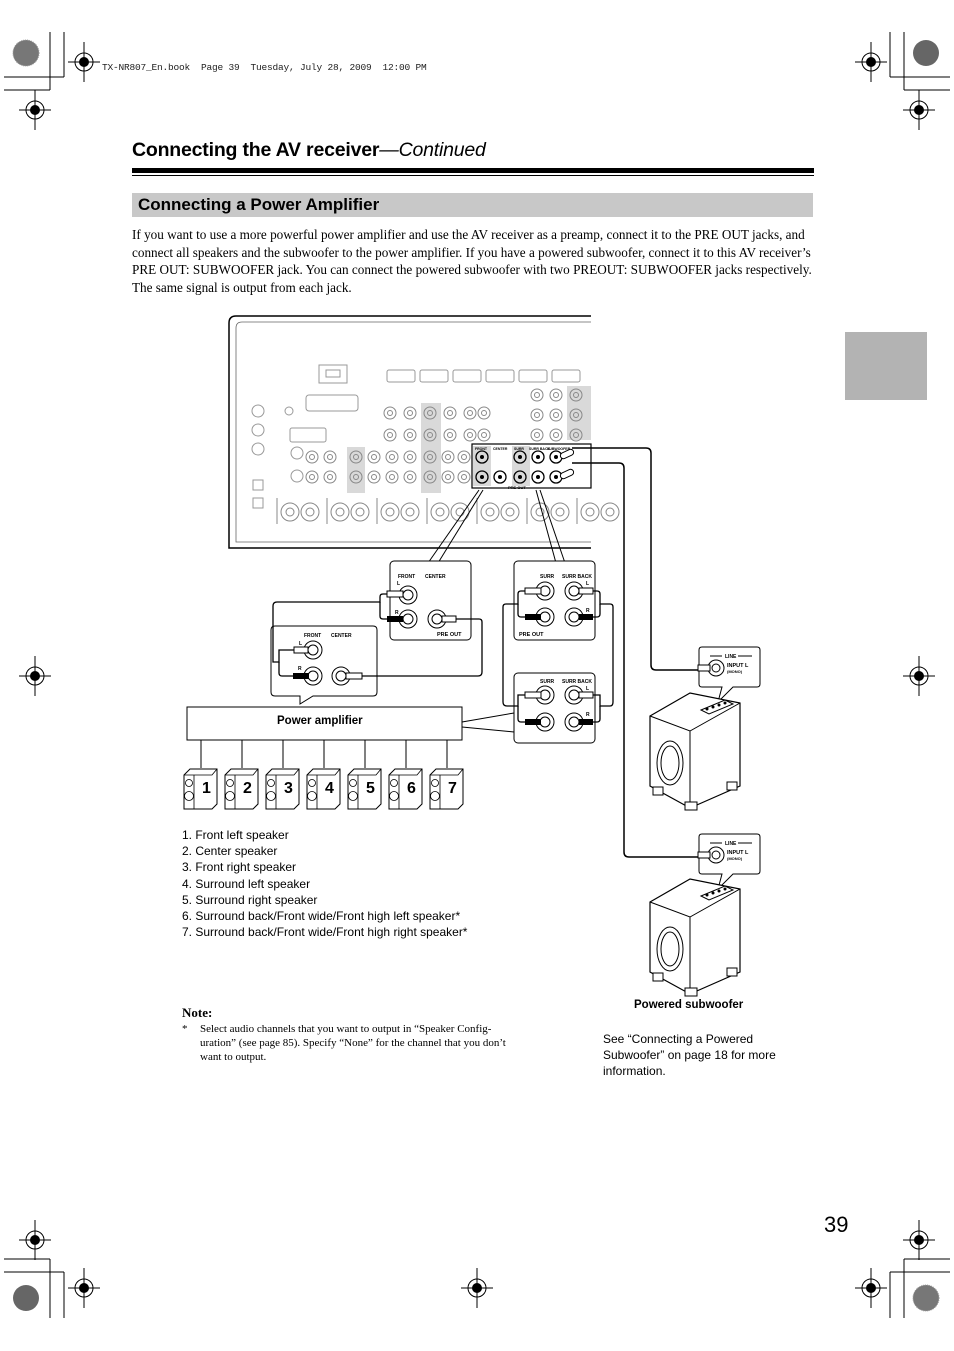  What do you see at coordinates (429, 600) in the screenshot?
I see `callout-front-center: FRONT CENTER L R PRE OUT` at bounding box center [429, 600].